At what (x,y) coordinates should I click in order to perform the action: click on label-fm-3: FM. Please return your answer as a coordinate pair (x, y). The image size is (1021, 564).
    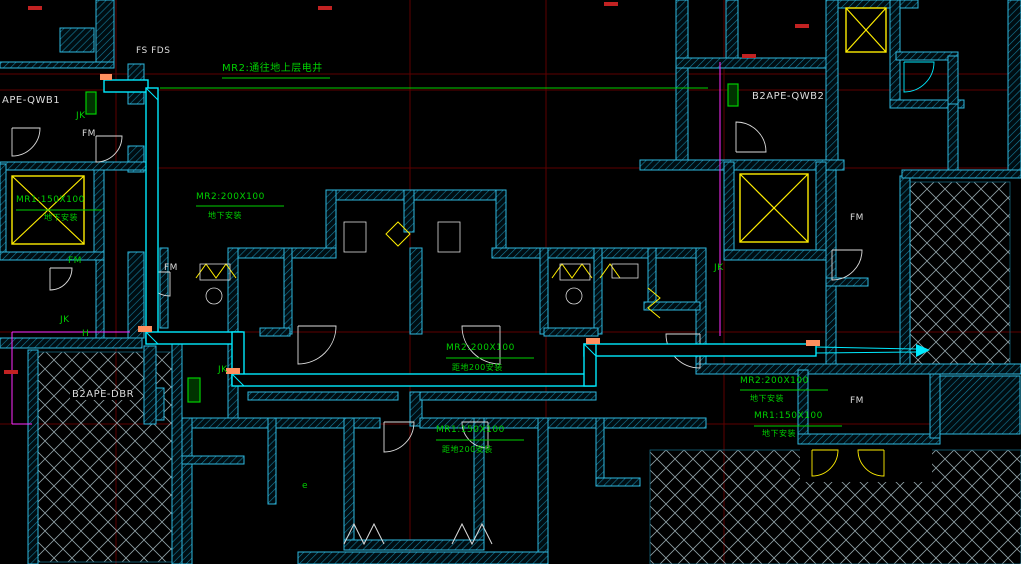
    Looking at the image, I should click on (171, 268).